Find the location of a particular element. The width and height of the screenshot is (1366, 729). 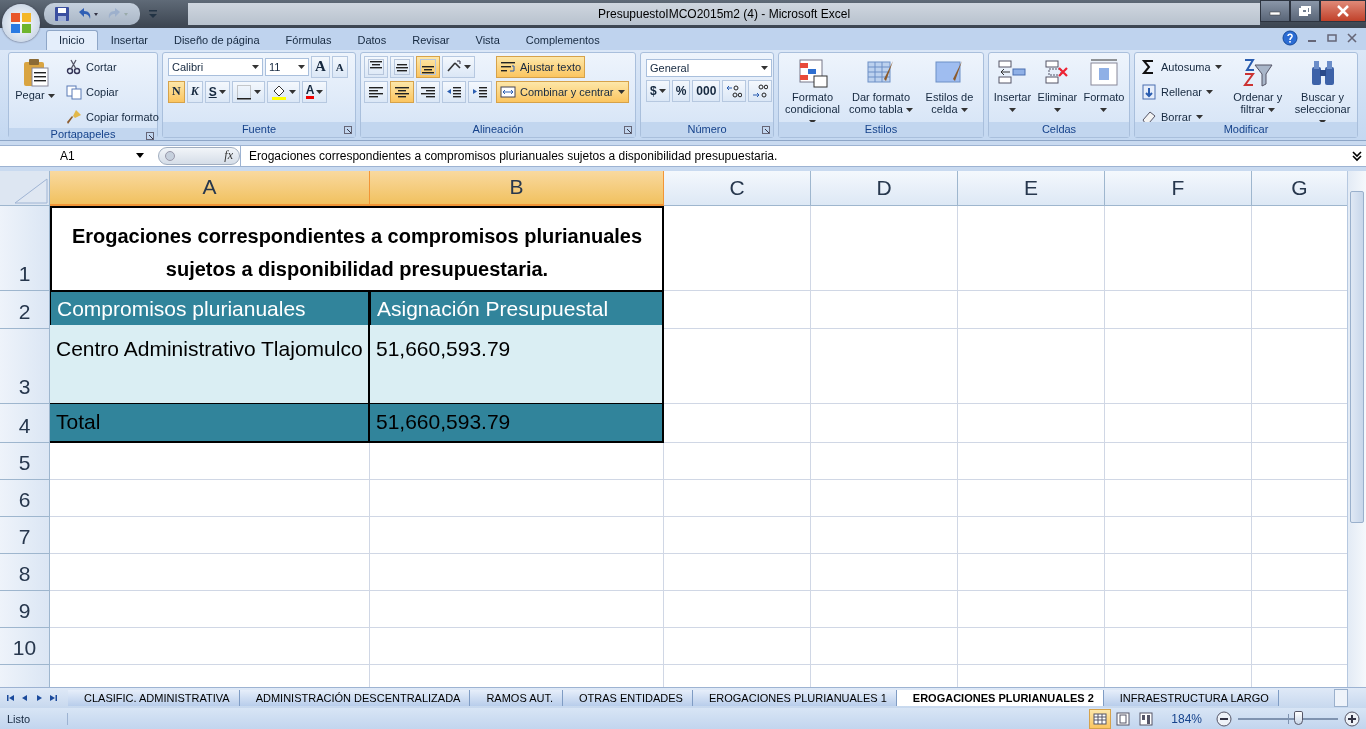

restore-icon is located at coordinates (1332, 37).